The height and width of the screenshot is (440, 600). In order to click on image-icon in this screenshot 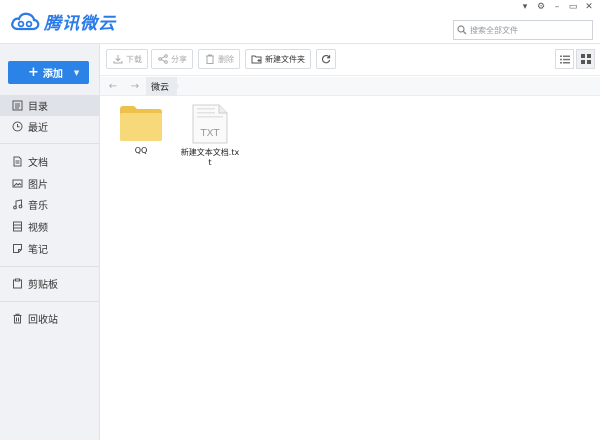, I will do `click(17, 184)`.